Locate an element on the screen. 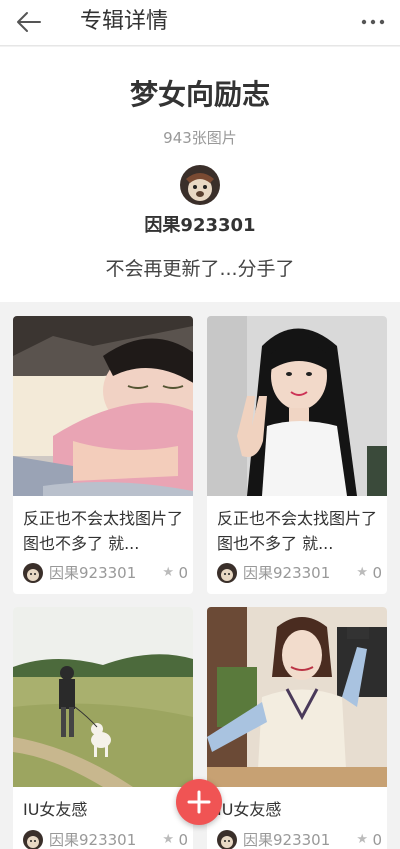 The width and height of the screenshot is (400, 849). add-button is located at coordinates (199, 802).